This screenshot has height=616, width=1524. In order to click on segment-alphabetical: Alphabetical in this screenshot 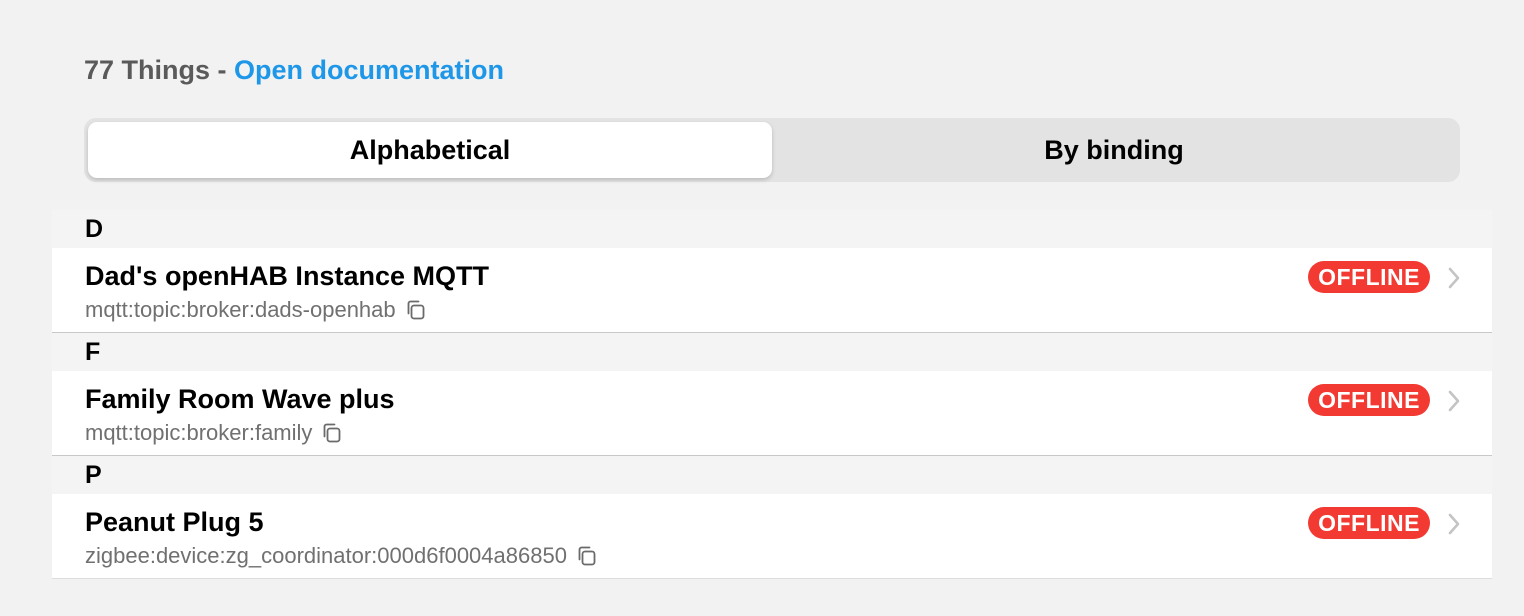, I will do `click(430, 150)`.